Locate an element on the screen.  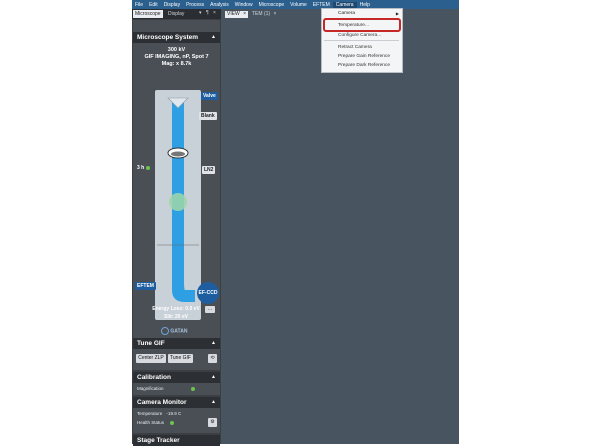
tab-tem-label: TEM (1) is located at coordinates (261, 14).